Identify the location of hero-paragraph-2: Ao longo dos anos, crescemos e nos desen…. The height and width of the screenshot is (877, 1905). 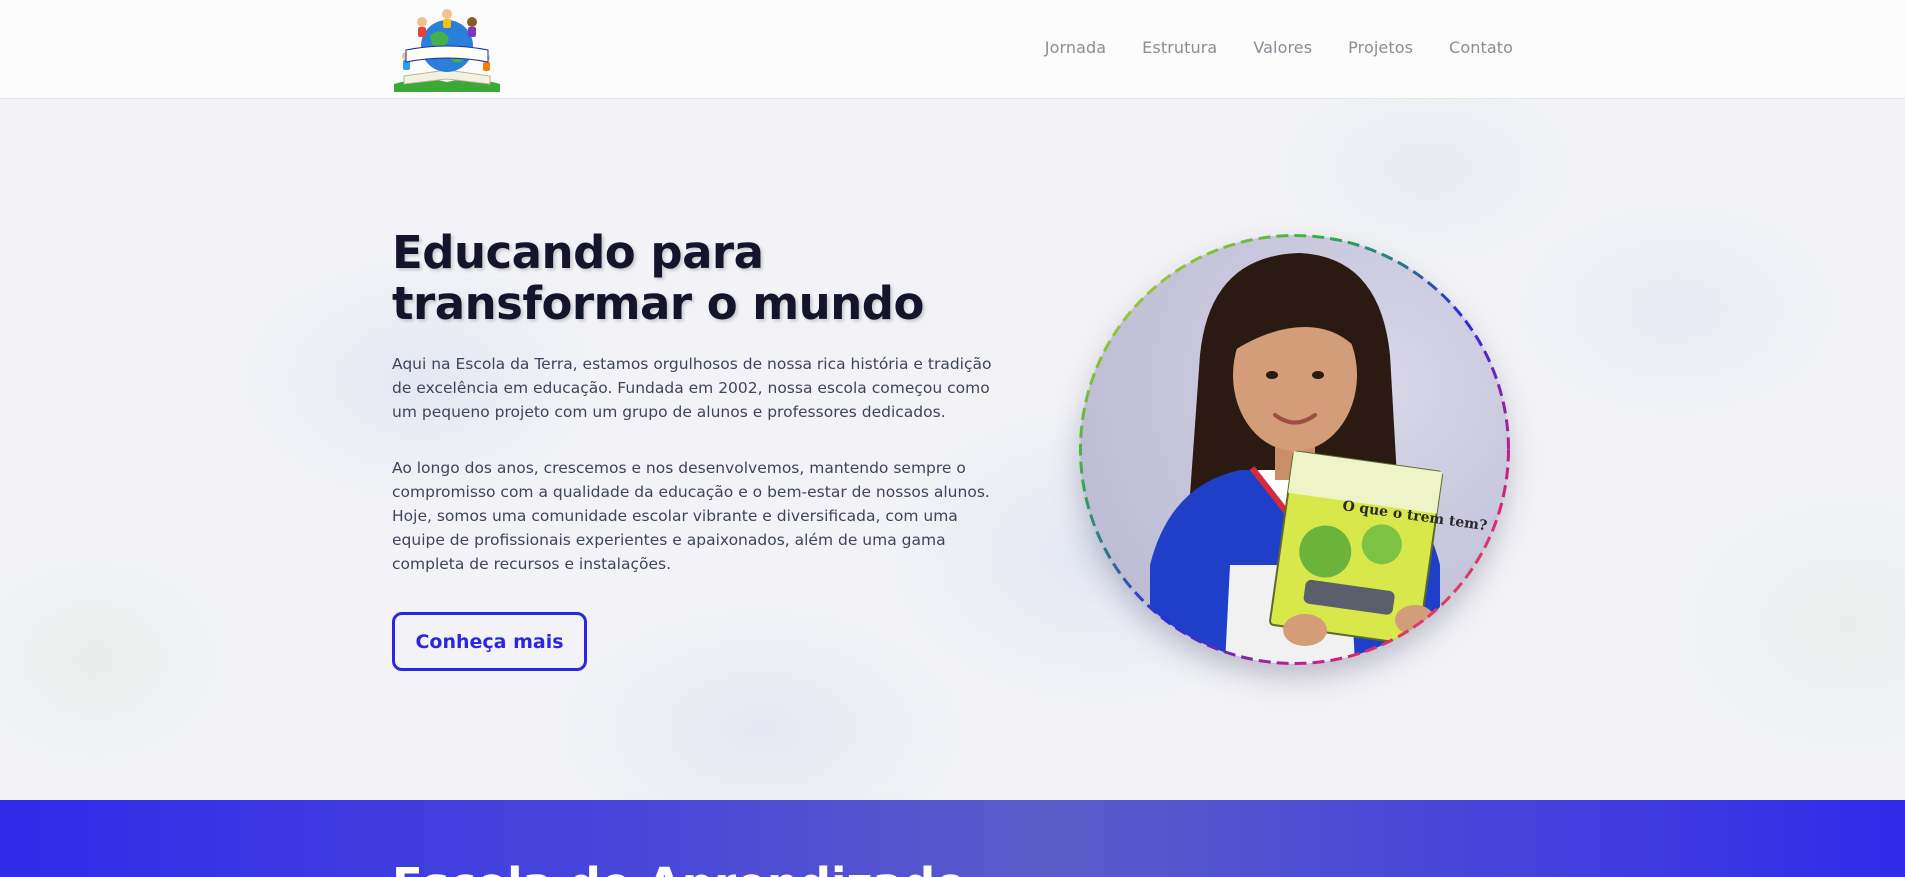
(691, 516).